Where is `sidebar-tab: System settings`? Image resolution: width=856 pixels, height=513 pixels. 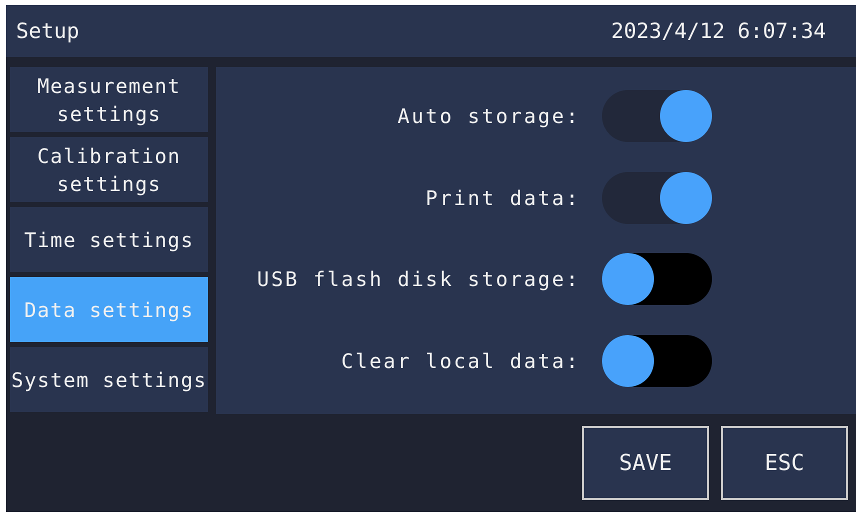
sidebar-tab: System settings is located at coordinates (109, 379).